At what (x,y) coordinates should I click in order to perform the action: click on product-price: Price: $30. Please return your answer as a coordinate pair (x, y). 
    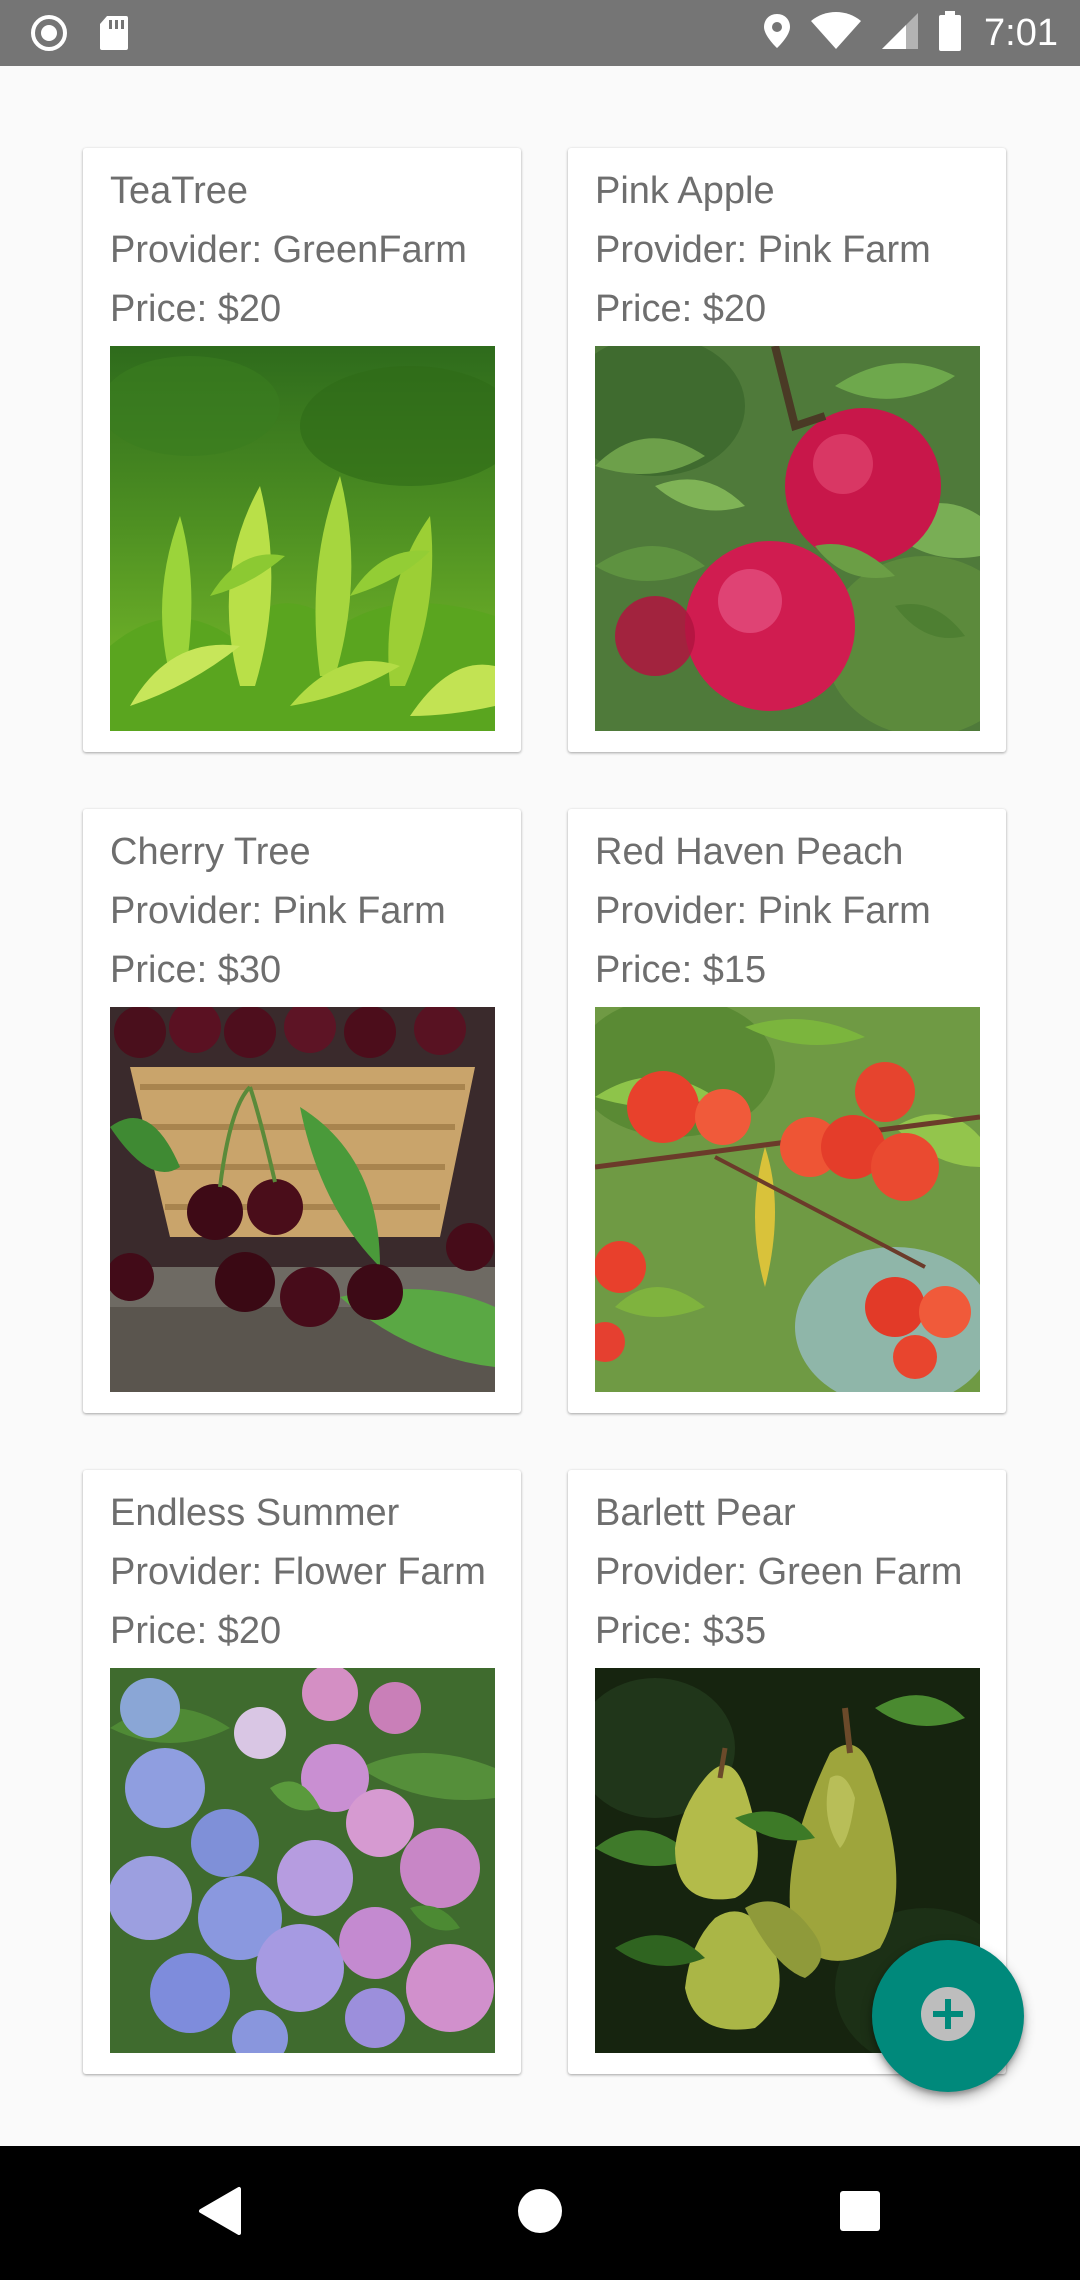
    Looking at the image, I should click on (196, 970).